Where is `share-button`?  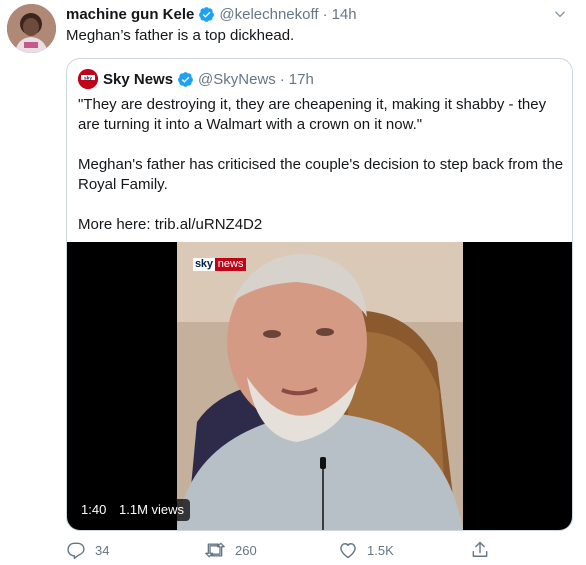
share-button is located at coordinates (484, 550).